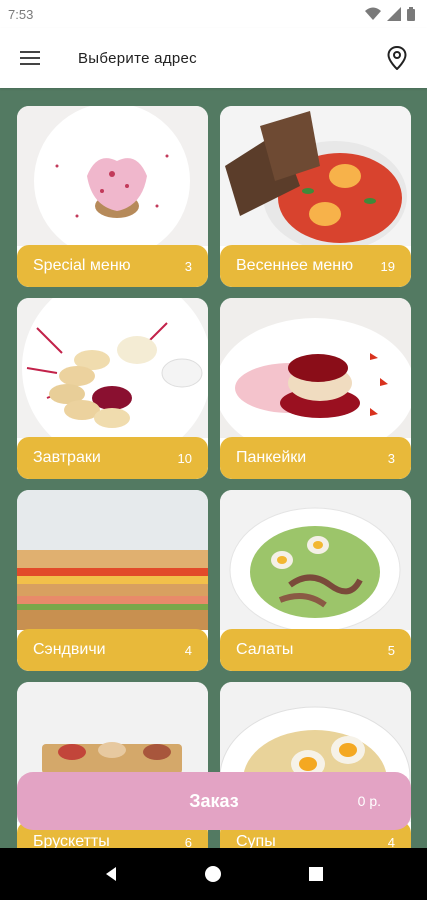 The height and width of the screenshot is (900, 427). I want to click on category-card: Панкейки 3, so click(315, 388).